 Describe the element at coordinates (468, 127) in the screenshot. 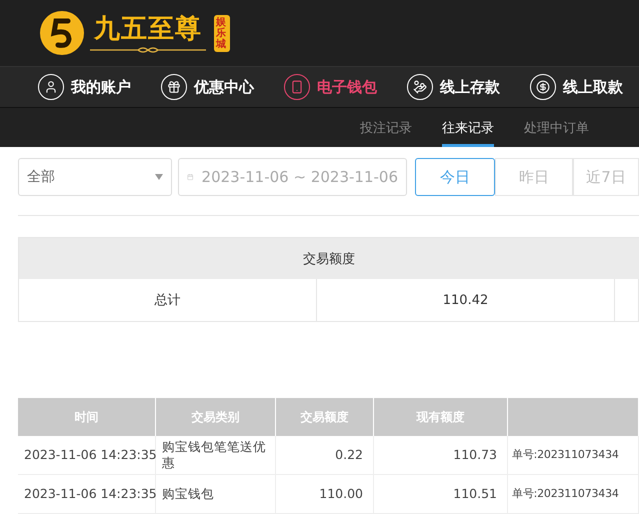

I see `sub-tab: 往来记录` at that location.